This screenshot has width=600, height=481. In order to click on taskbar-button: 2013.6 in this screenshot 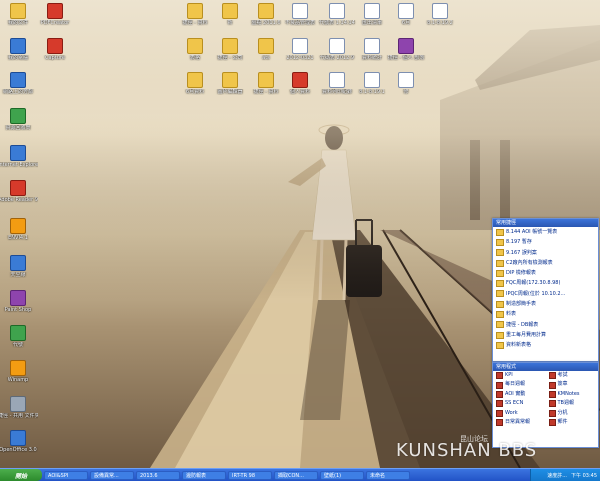, I will do `click(158, 475)`.